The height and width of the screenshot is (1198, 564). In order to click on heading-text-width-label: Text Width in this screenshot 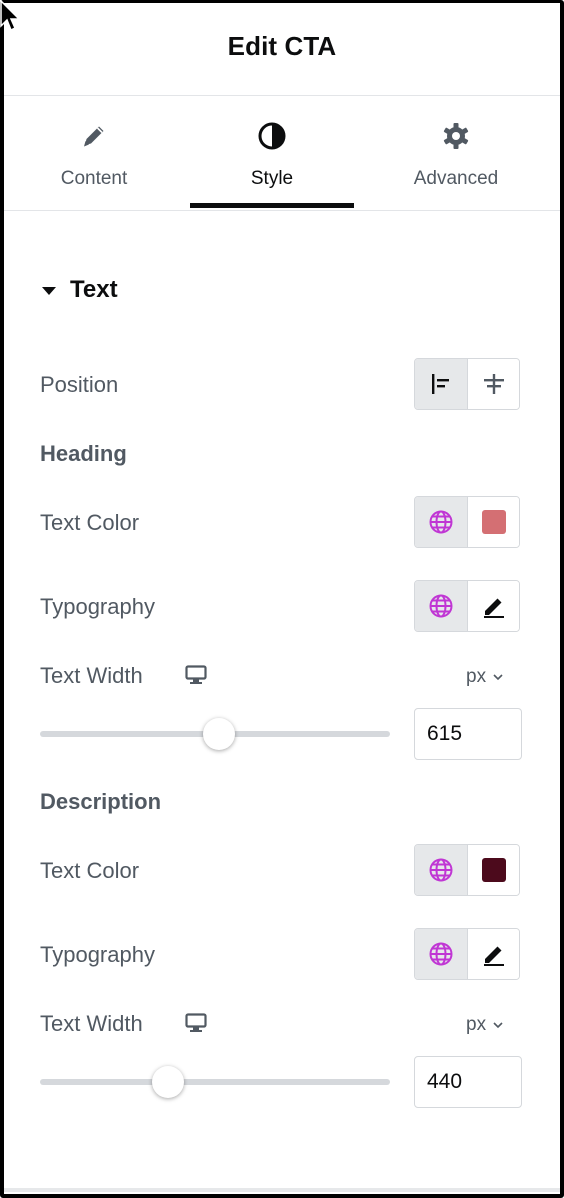, I will do `click(91, 675)`.